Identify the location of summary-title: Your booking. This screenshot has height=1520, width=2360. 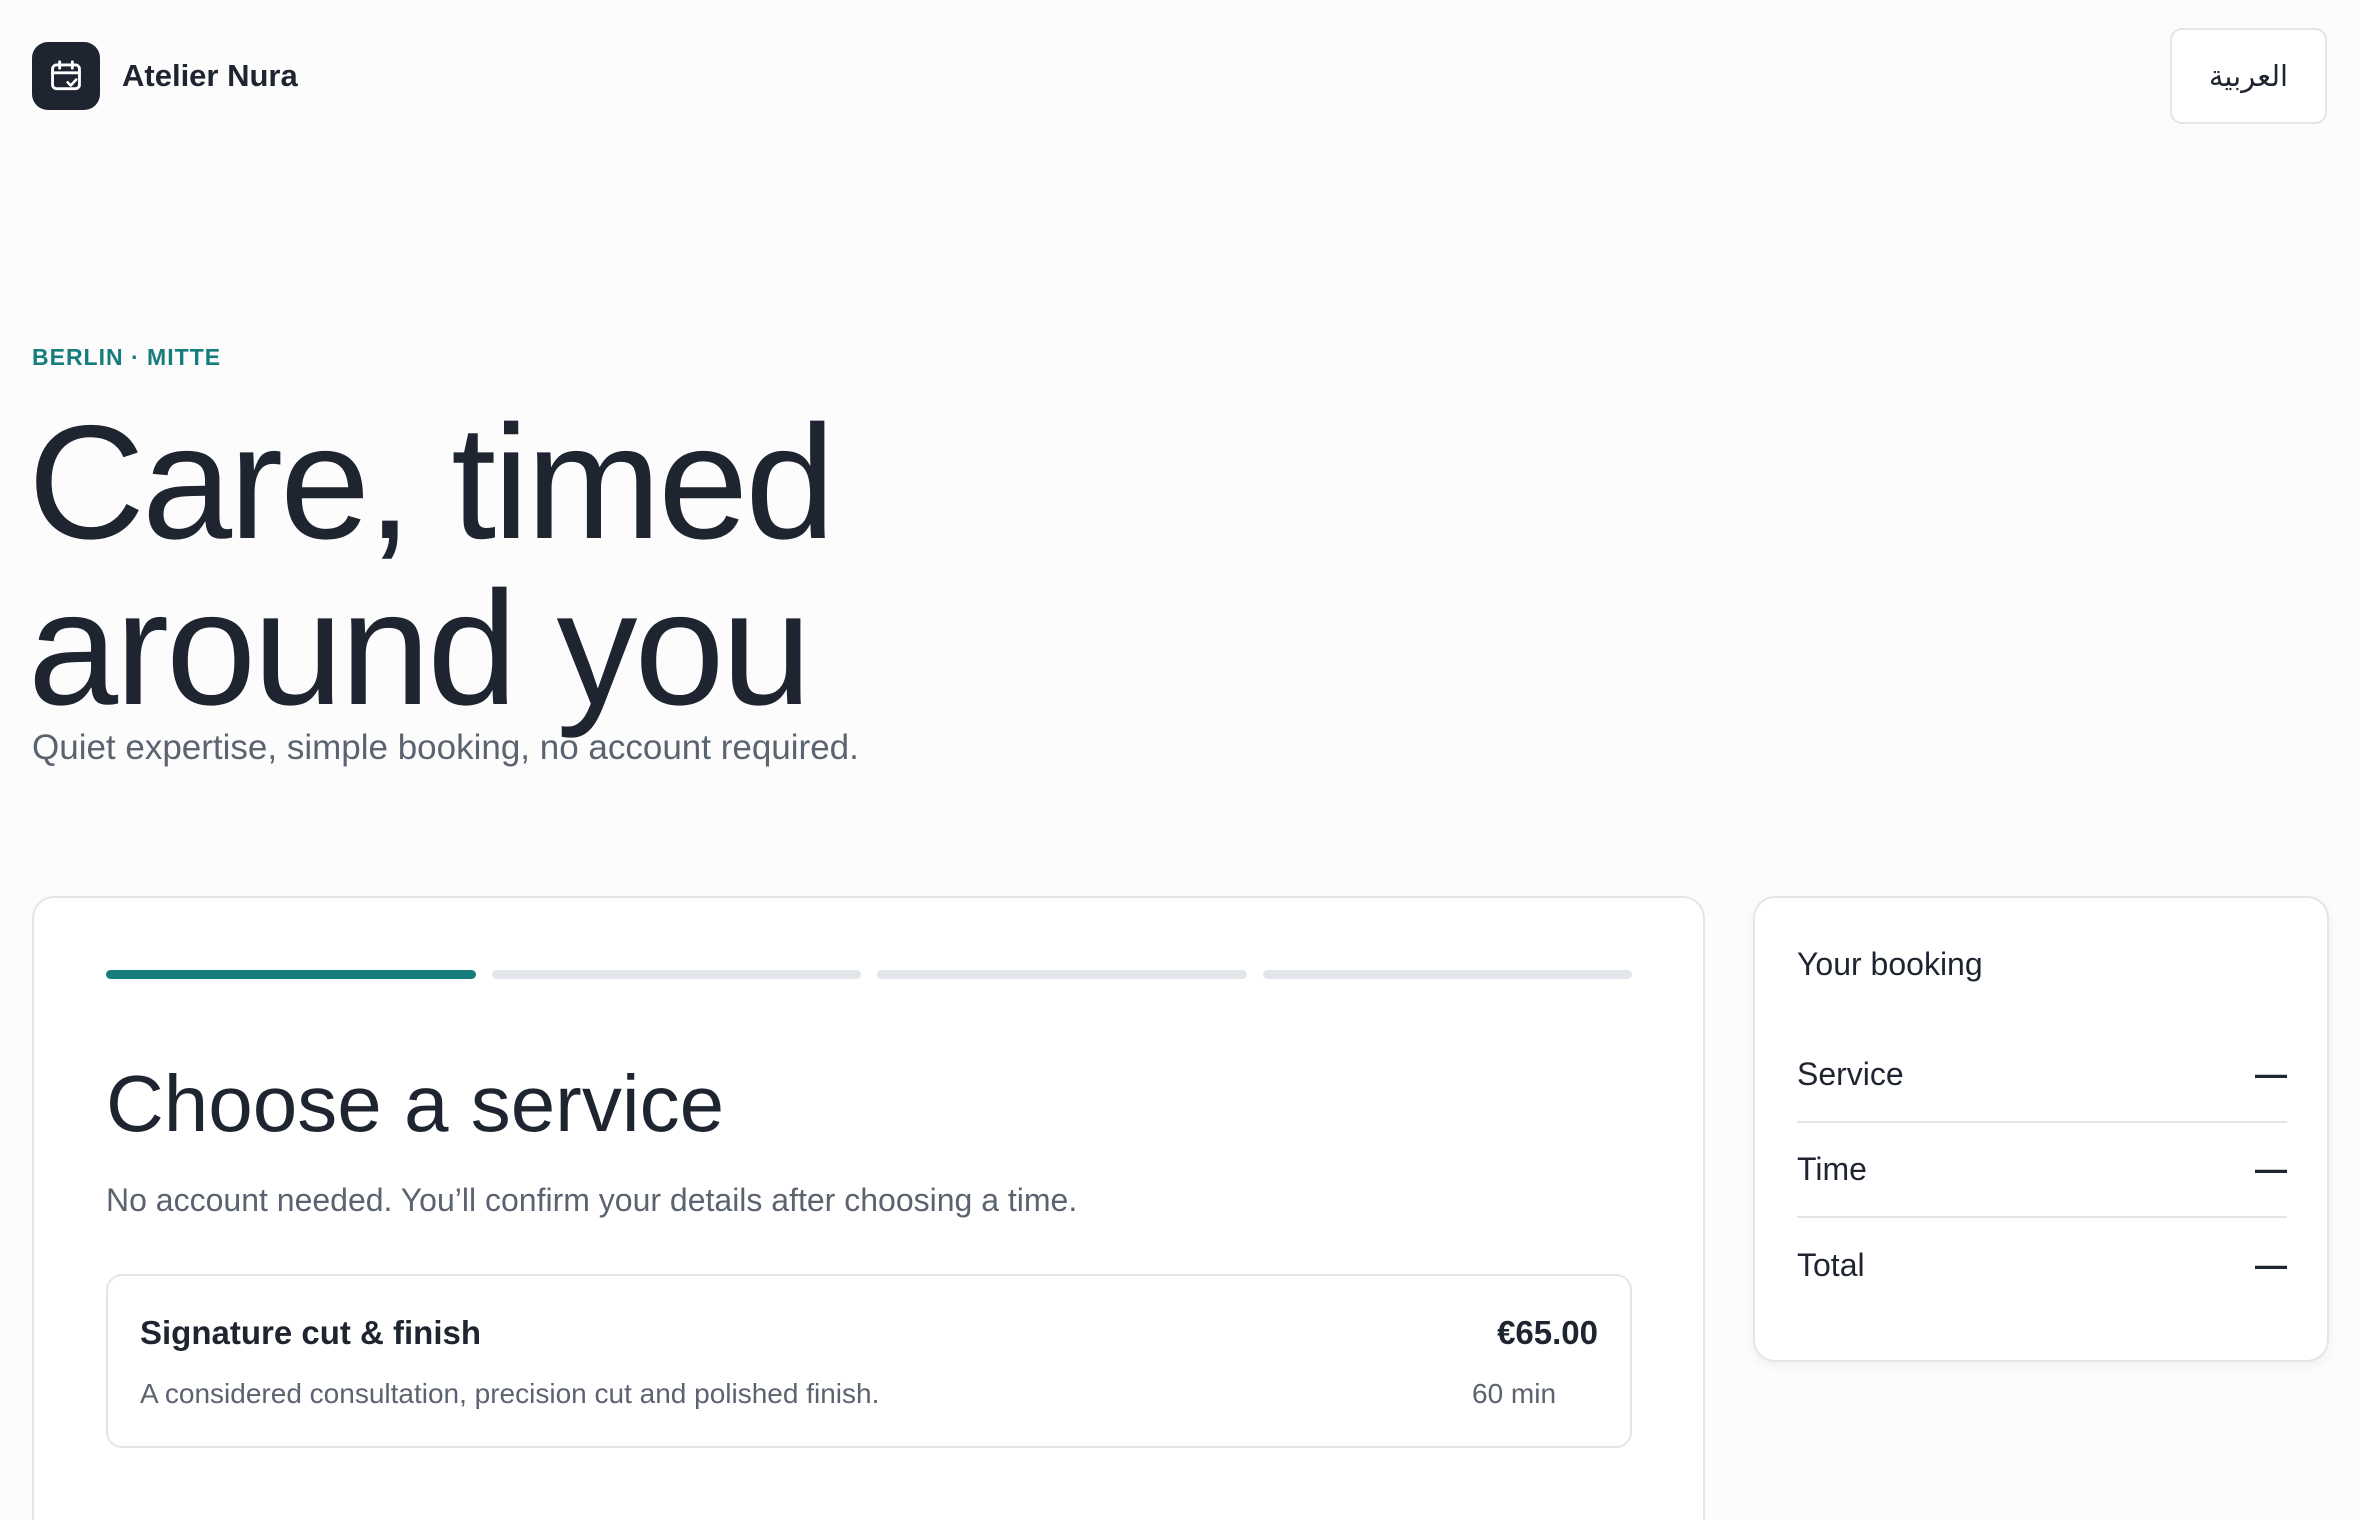
(1890, 964).